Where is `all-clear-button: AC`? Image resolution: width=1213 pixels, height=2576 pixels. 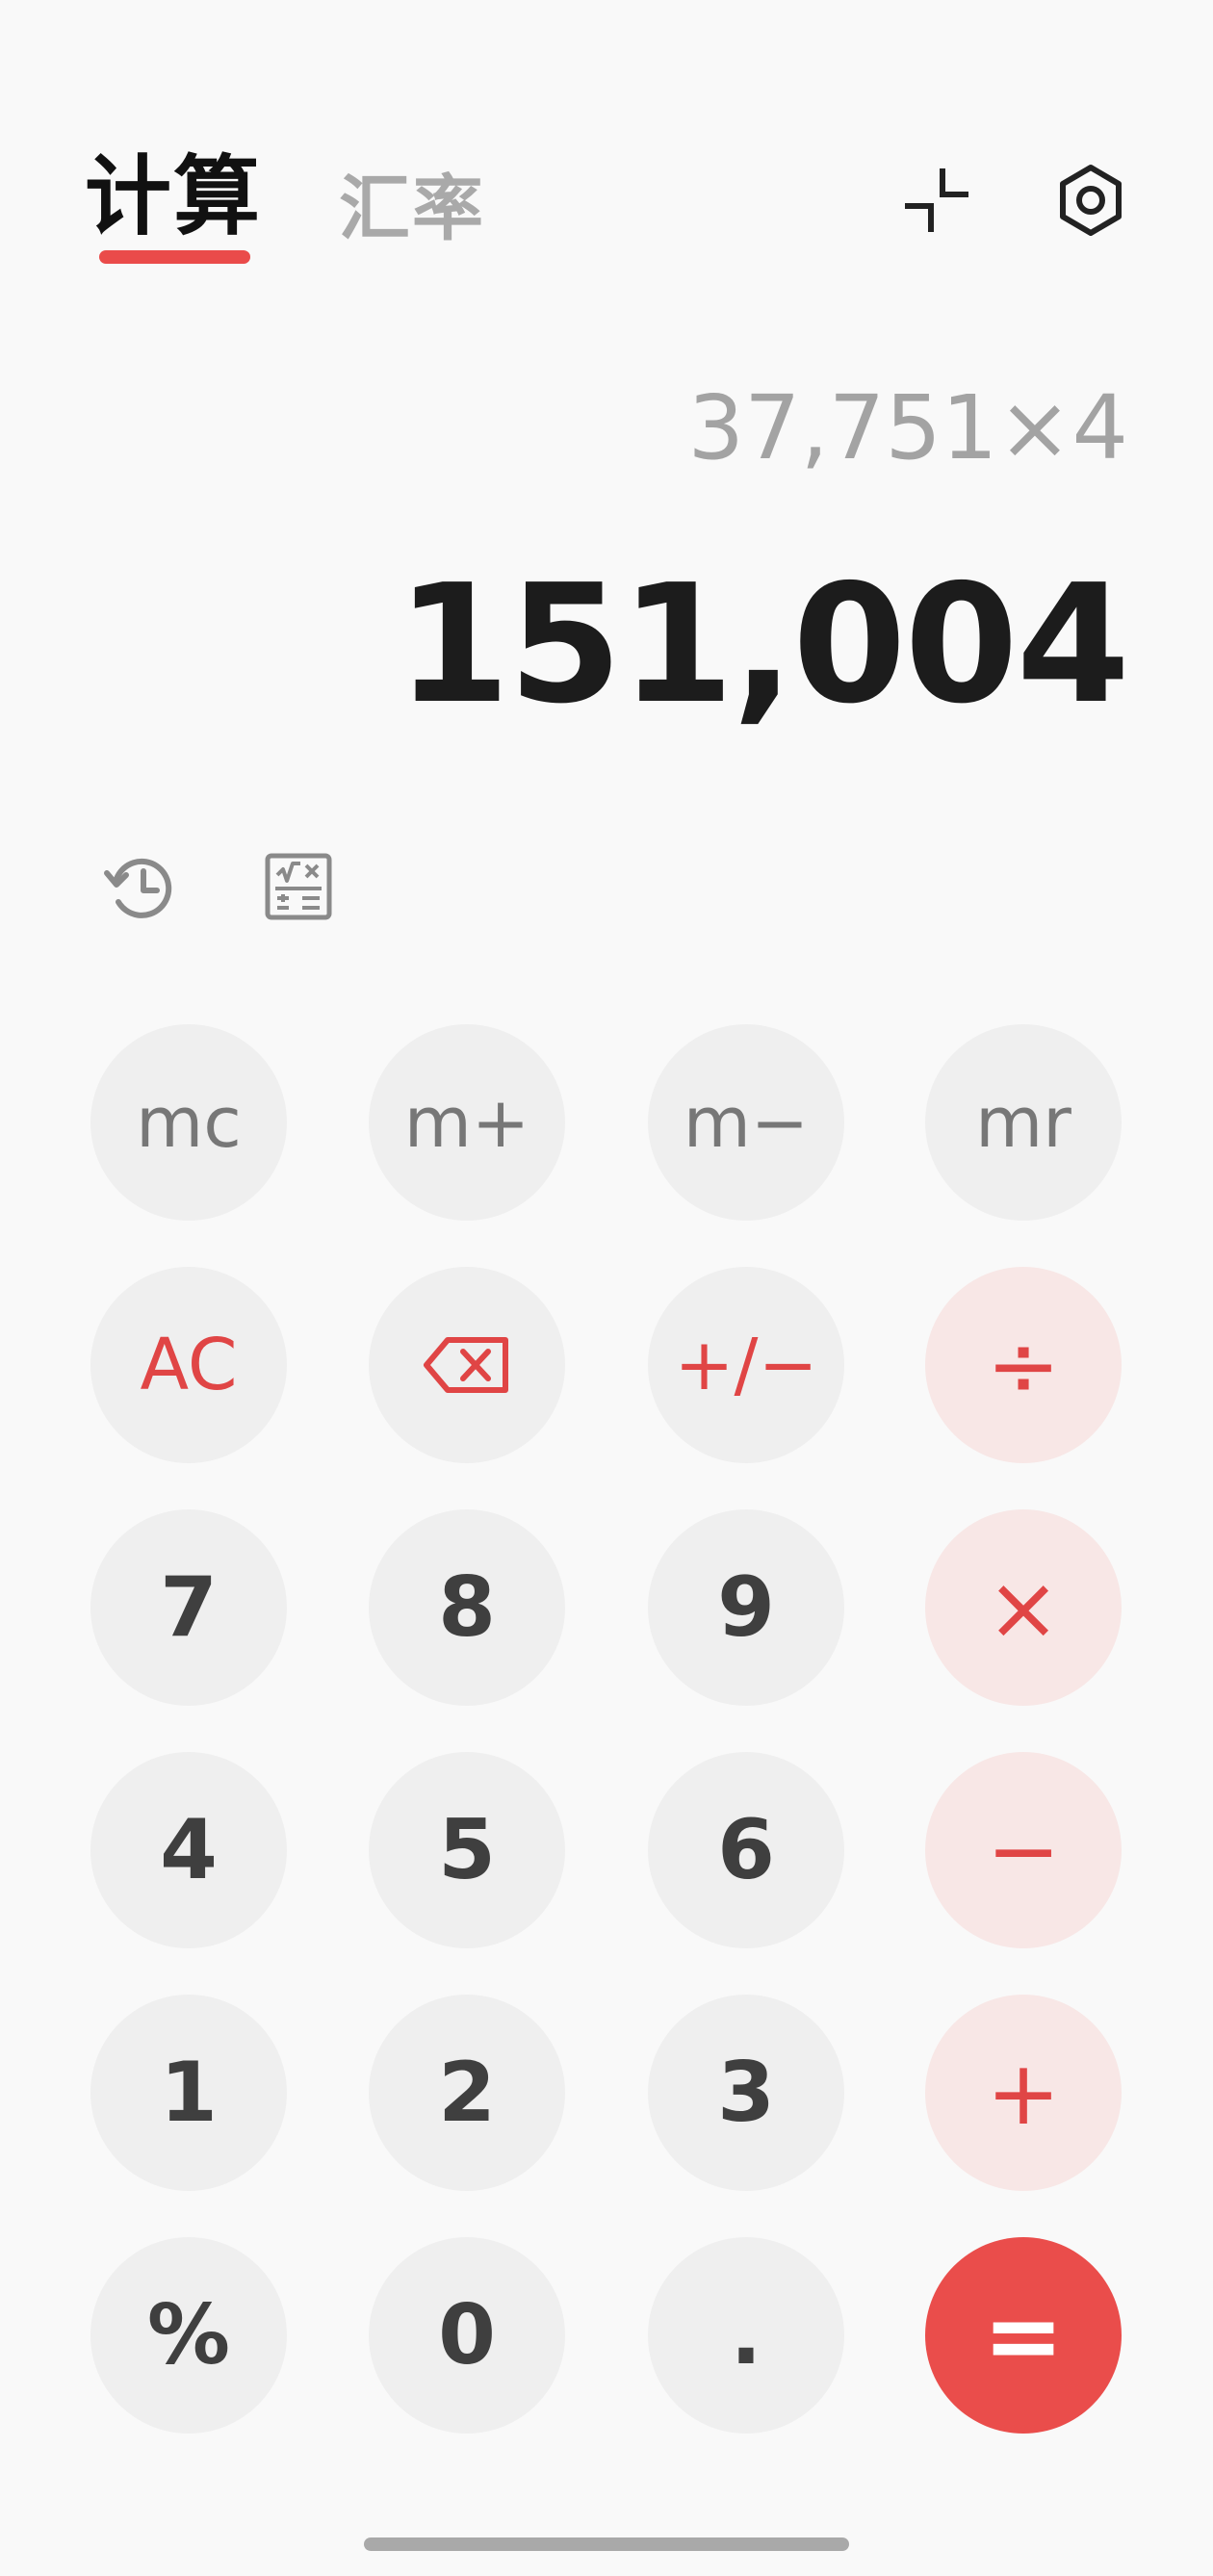 all-clear-button: AC is located at coordinates (189, 1365).